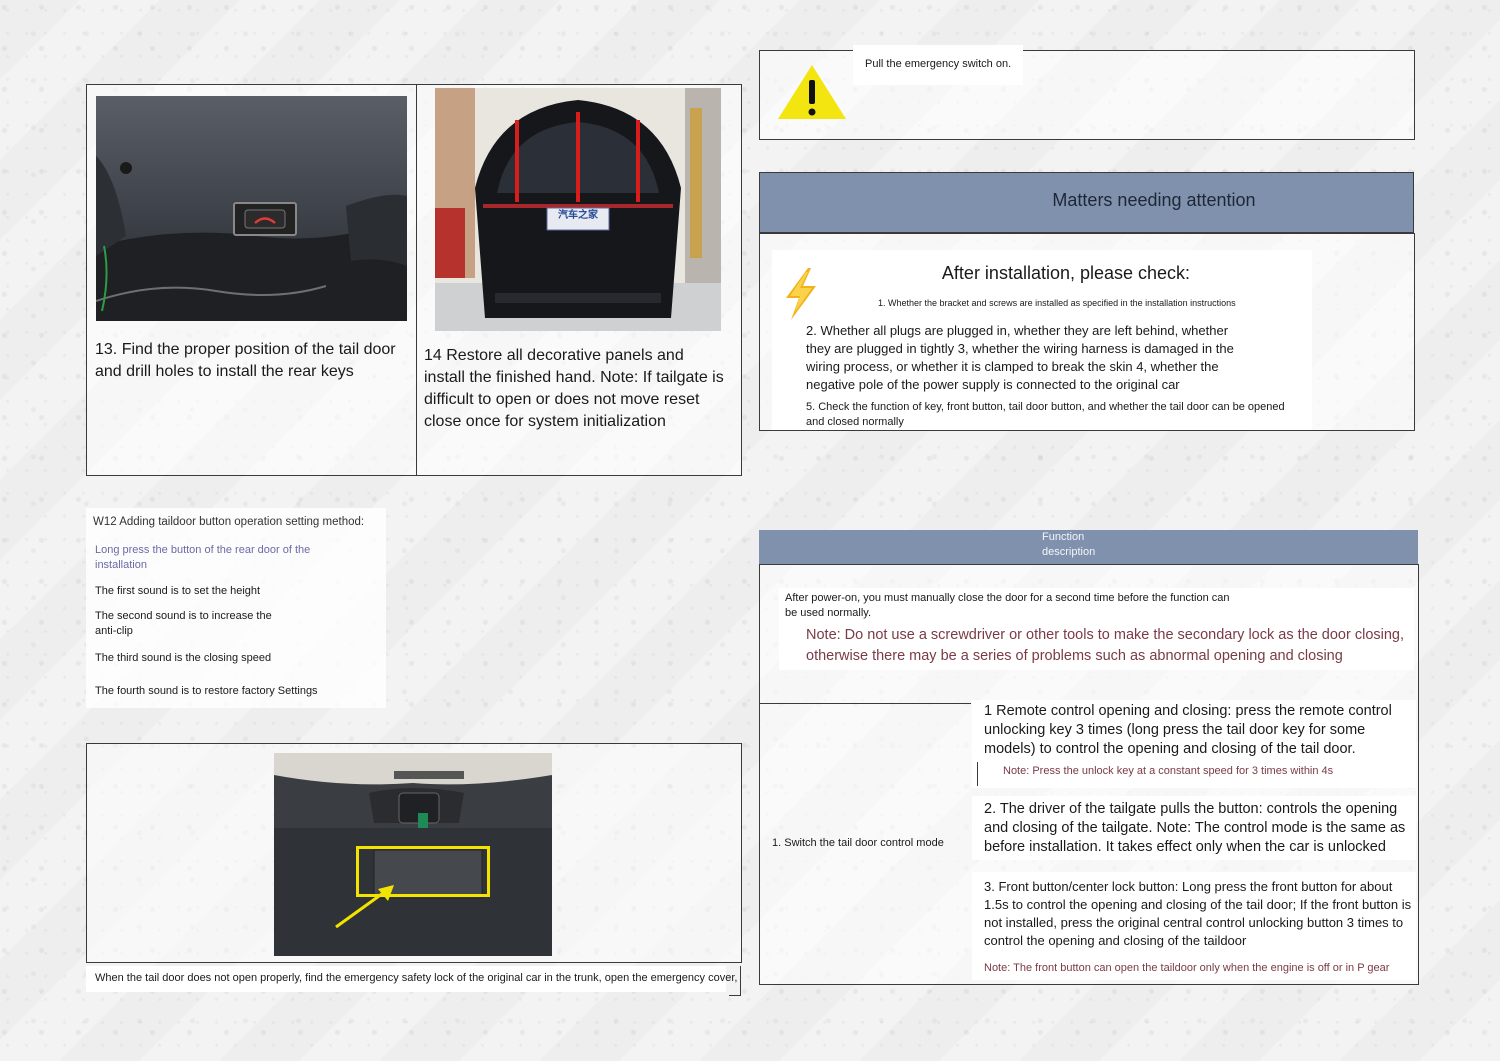 Image resolution: width=1500 pixels, height=1061 pixels. Describe the element at coordinates (517, 161) in the screenshot. I see `rod-left` at that location.